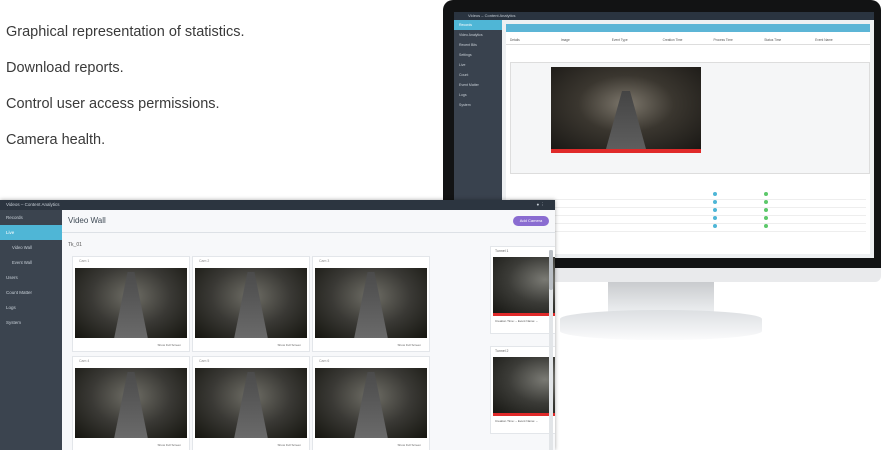 The width and height of the screenshot is (882, 450). I want to click on monitor-side-item: Records, so click(478, 25).